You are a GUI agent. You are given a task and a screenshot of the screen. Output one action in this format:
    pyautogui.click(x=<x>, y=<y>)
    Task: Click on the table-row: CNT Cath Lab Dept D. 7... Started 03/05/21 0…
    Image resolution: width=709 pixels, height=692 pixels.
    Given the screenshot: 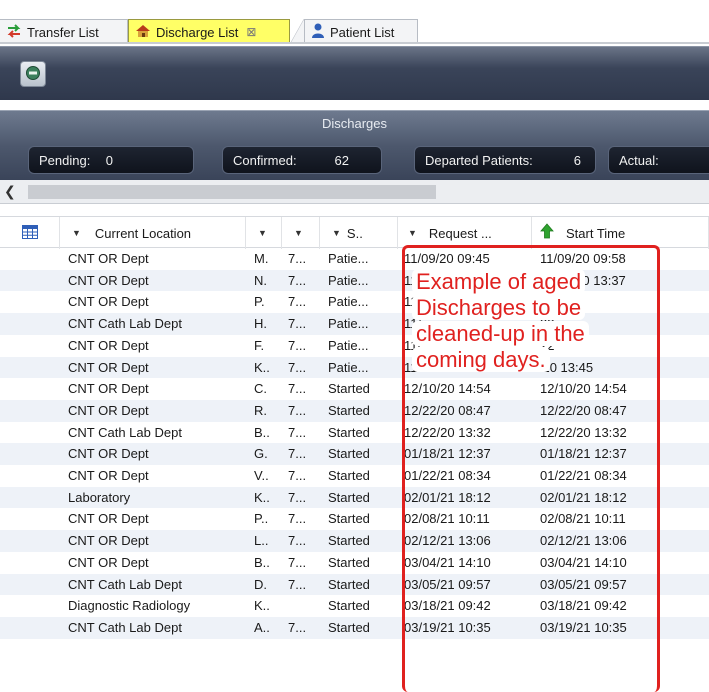 What is the action you would take?
    pyautogui.click(x=354, y=584)
    